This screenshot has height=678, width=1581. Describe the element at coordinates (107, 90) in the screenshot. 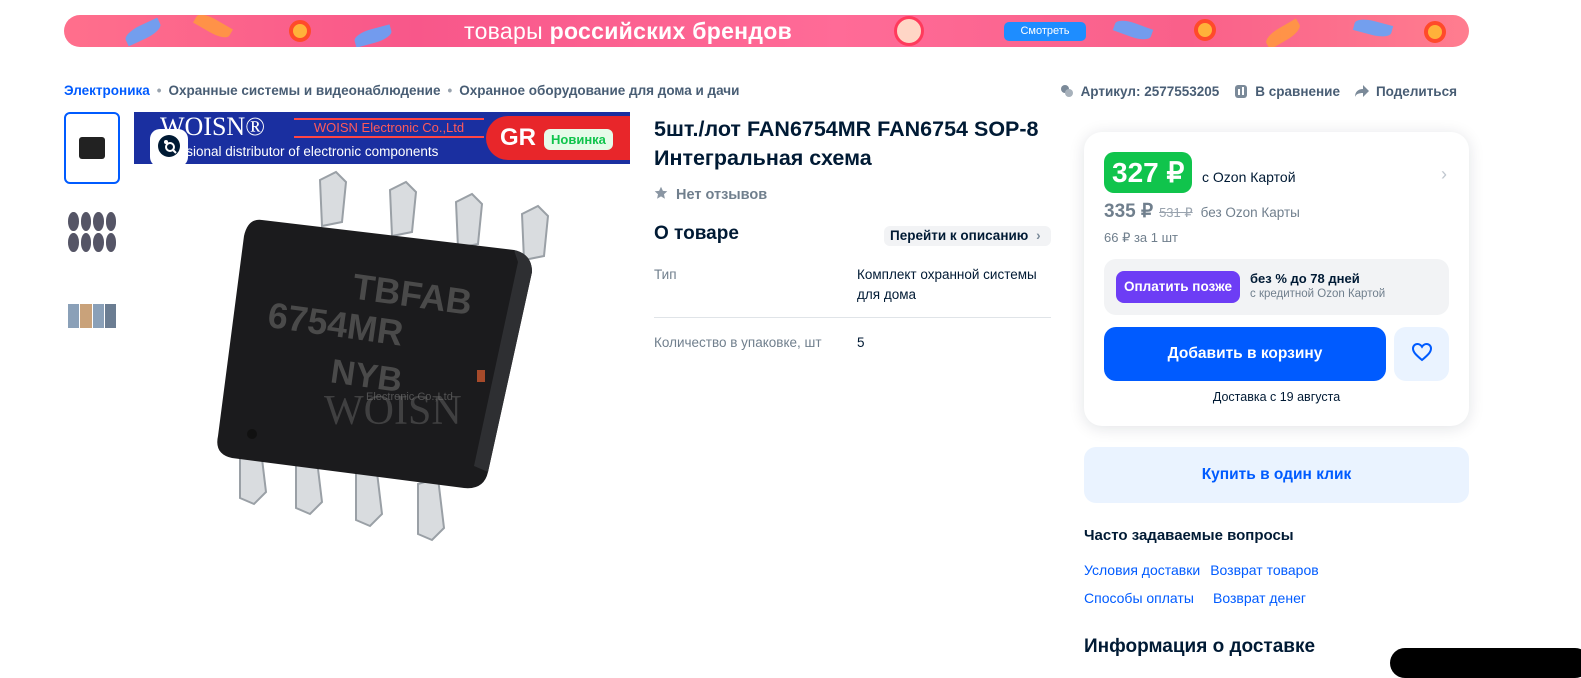

I see `breadcrumb-item: Электроника` at that location.